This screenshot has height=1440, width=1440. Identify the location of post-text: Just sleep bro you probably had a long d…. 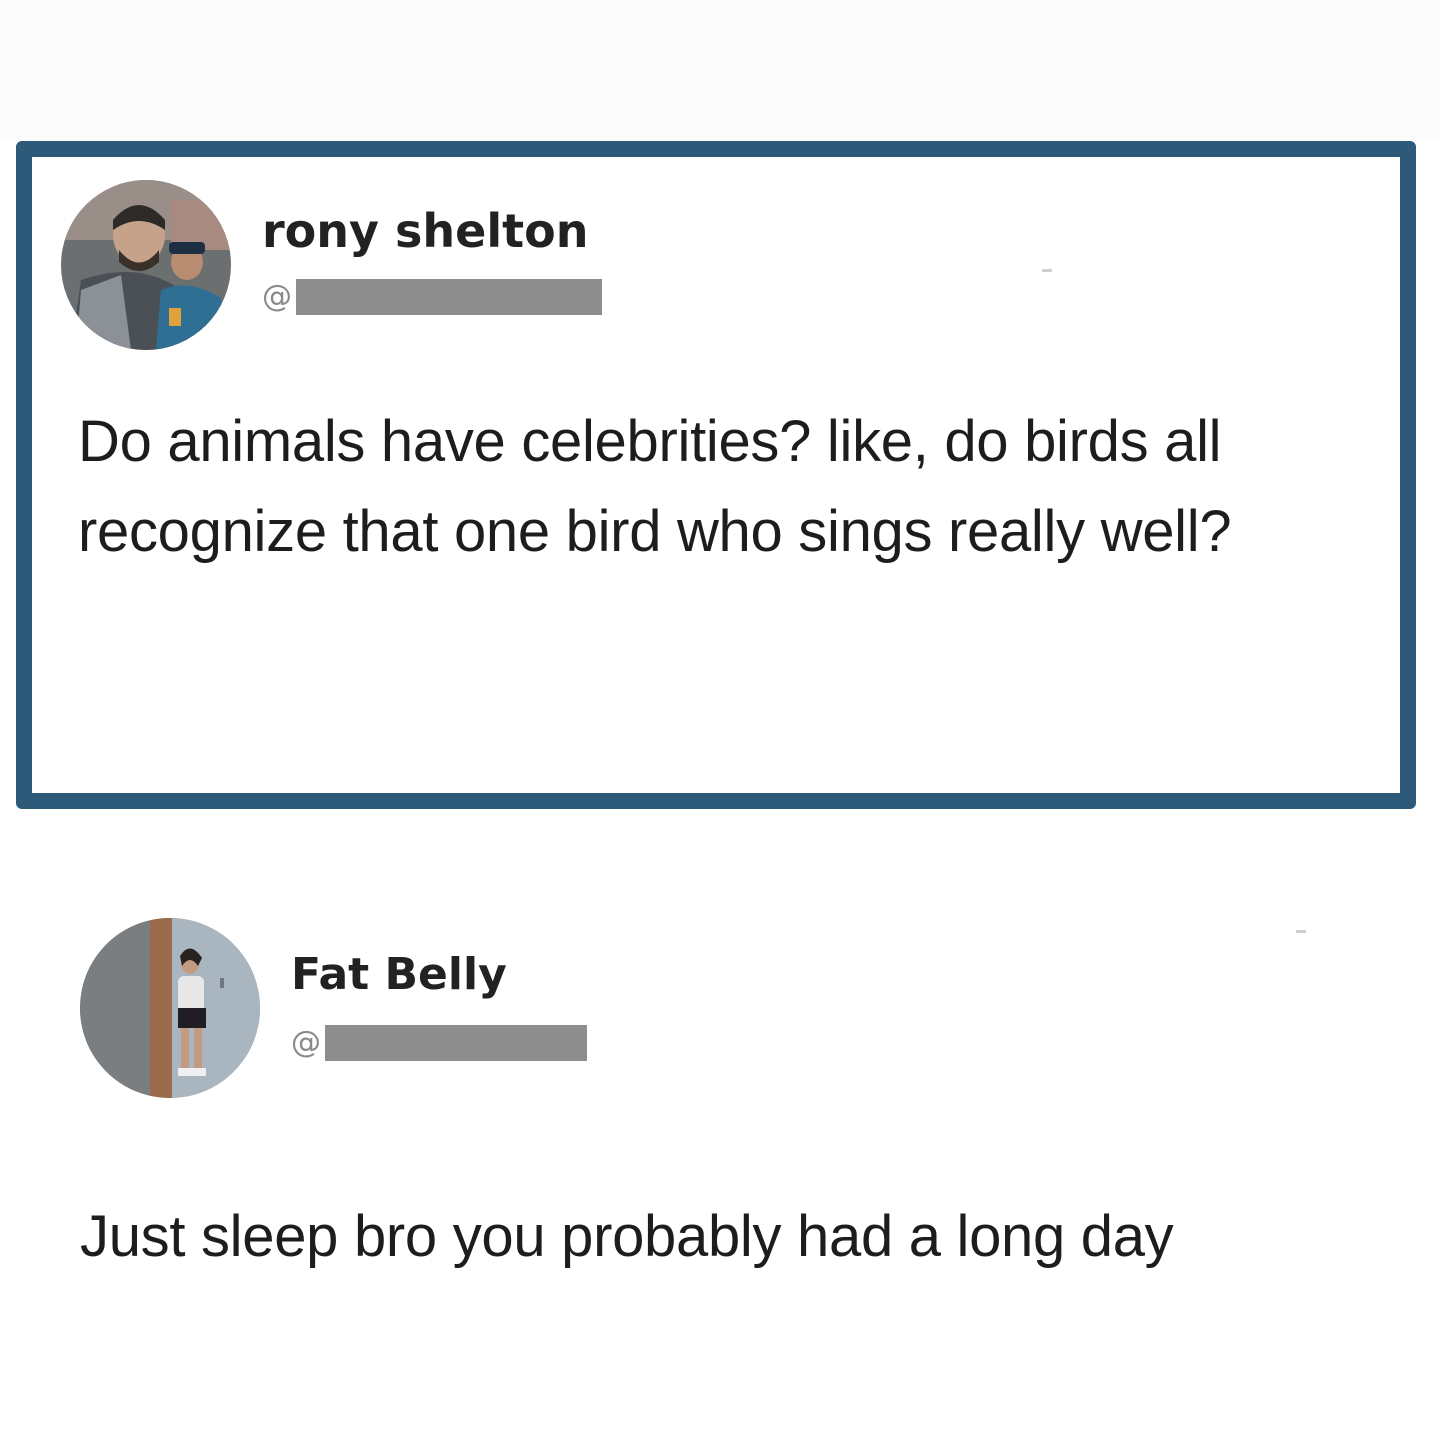
(627, 1236).